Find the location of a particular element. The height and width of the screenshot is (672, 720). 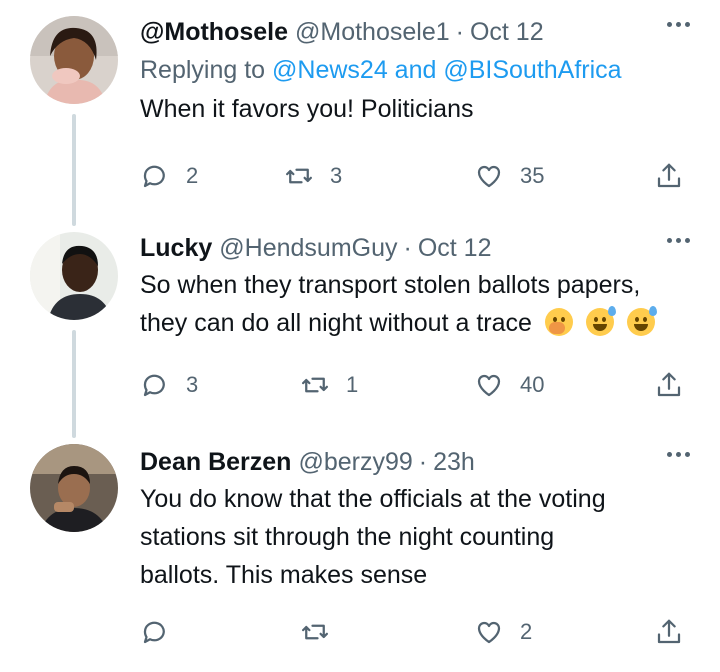

tweet-text-line-with-emoji: they can do all night without a trace is located at coordinates (415, 323).